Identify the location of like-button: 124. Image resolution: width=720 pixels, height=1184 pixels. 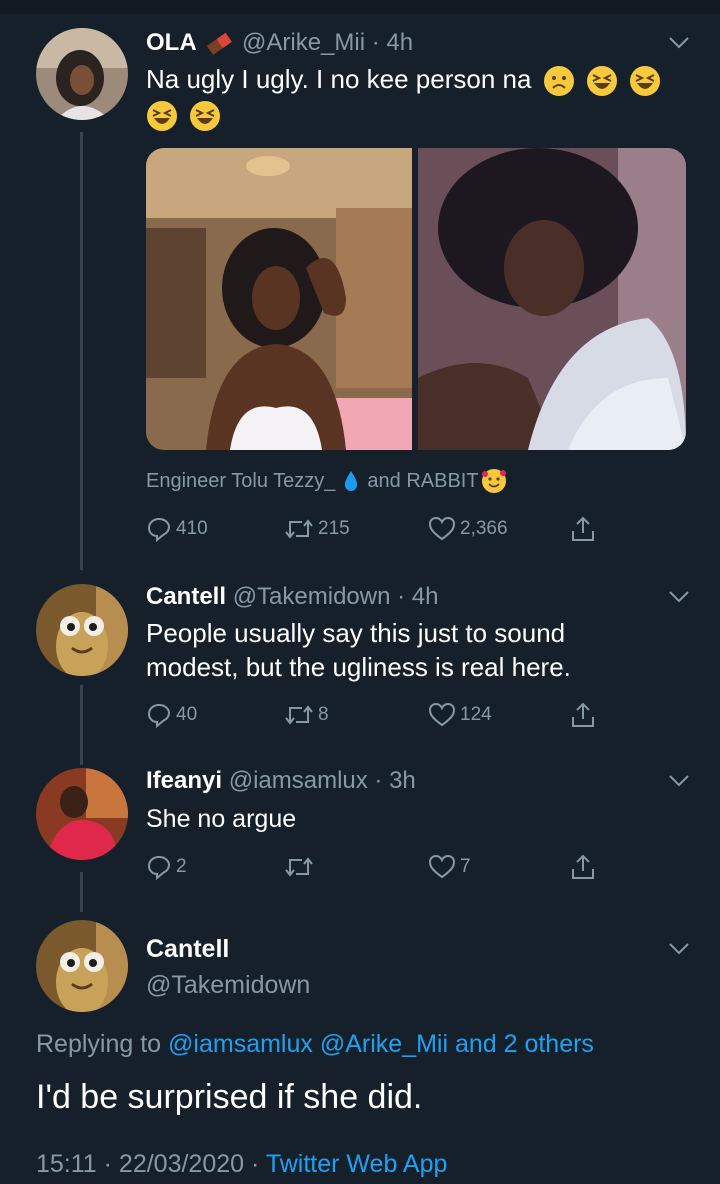
(460, 715).